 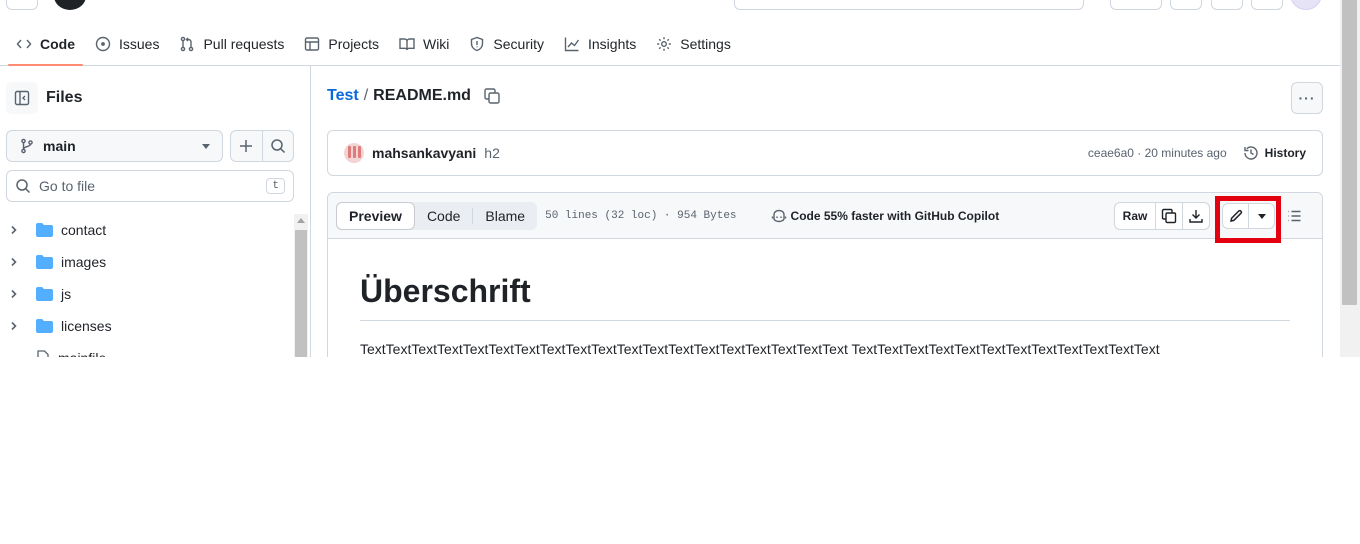 I want to click on tab-pull-requests: Pull requests, so click(x=231, y=43).